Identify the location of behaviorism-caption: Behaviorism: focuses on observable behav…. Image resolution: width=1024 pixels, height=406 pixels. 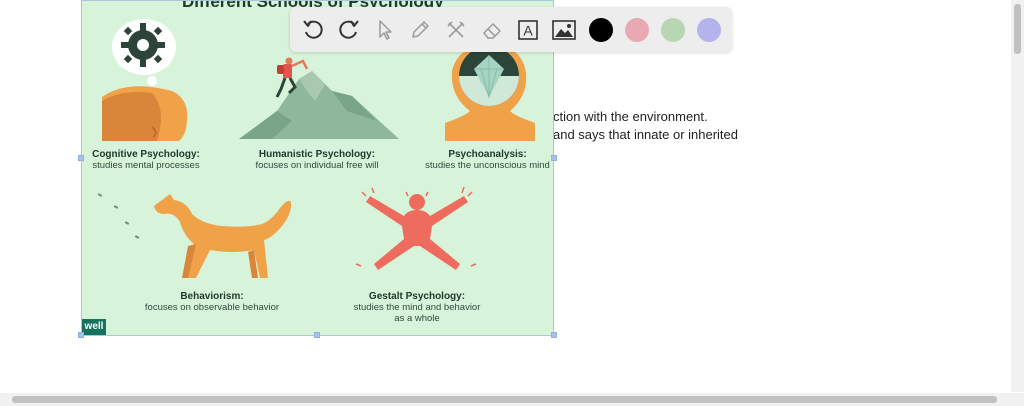
(212, 302).